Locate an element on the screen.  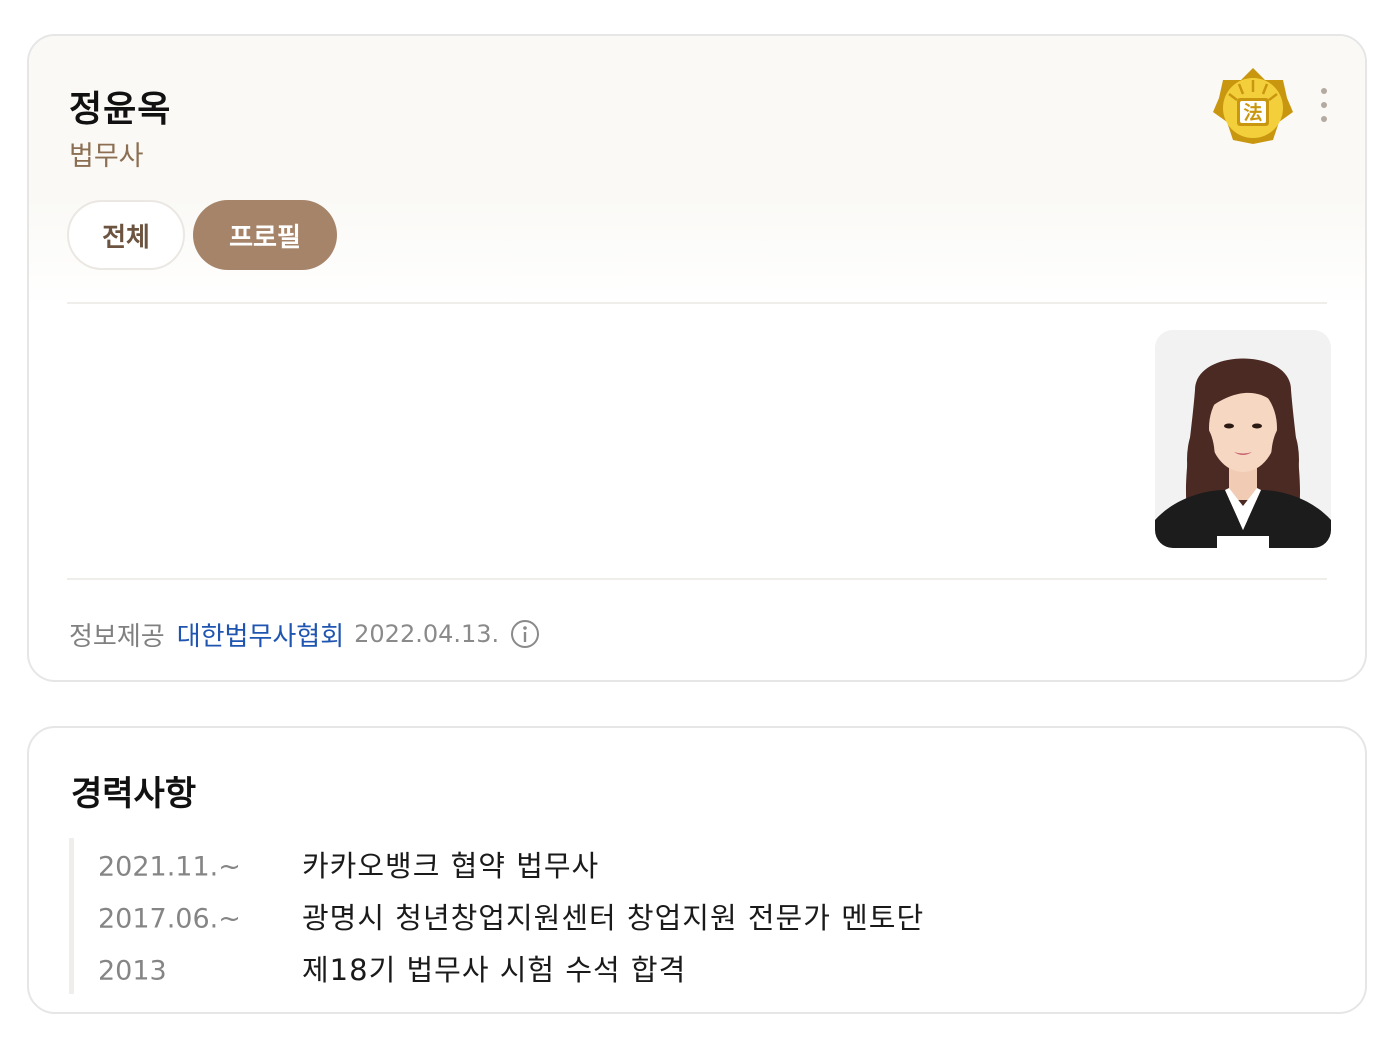
source-org-link: 대한법무사협회 is located at coordinates (260, 634).